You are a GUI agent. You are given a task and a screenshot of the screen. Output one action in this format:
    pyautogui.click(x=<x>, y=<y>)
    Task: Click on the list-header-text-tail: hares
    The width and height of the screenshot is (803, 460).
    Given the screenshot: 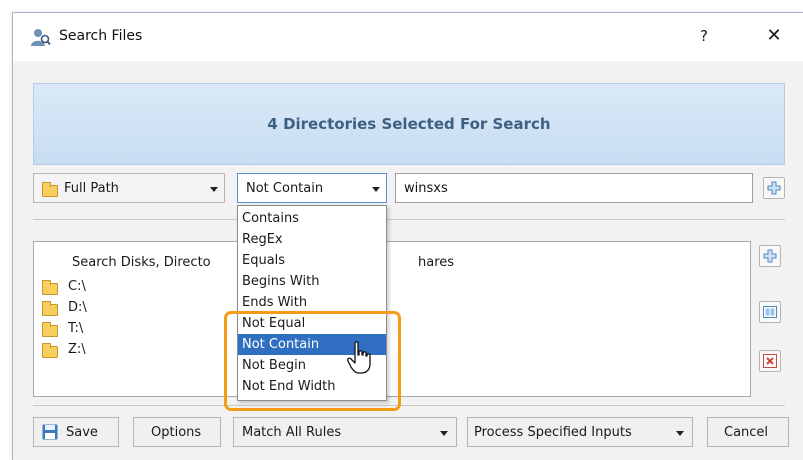 What is the action you would take?
    pyautogui.click(x=436, y=262)
    